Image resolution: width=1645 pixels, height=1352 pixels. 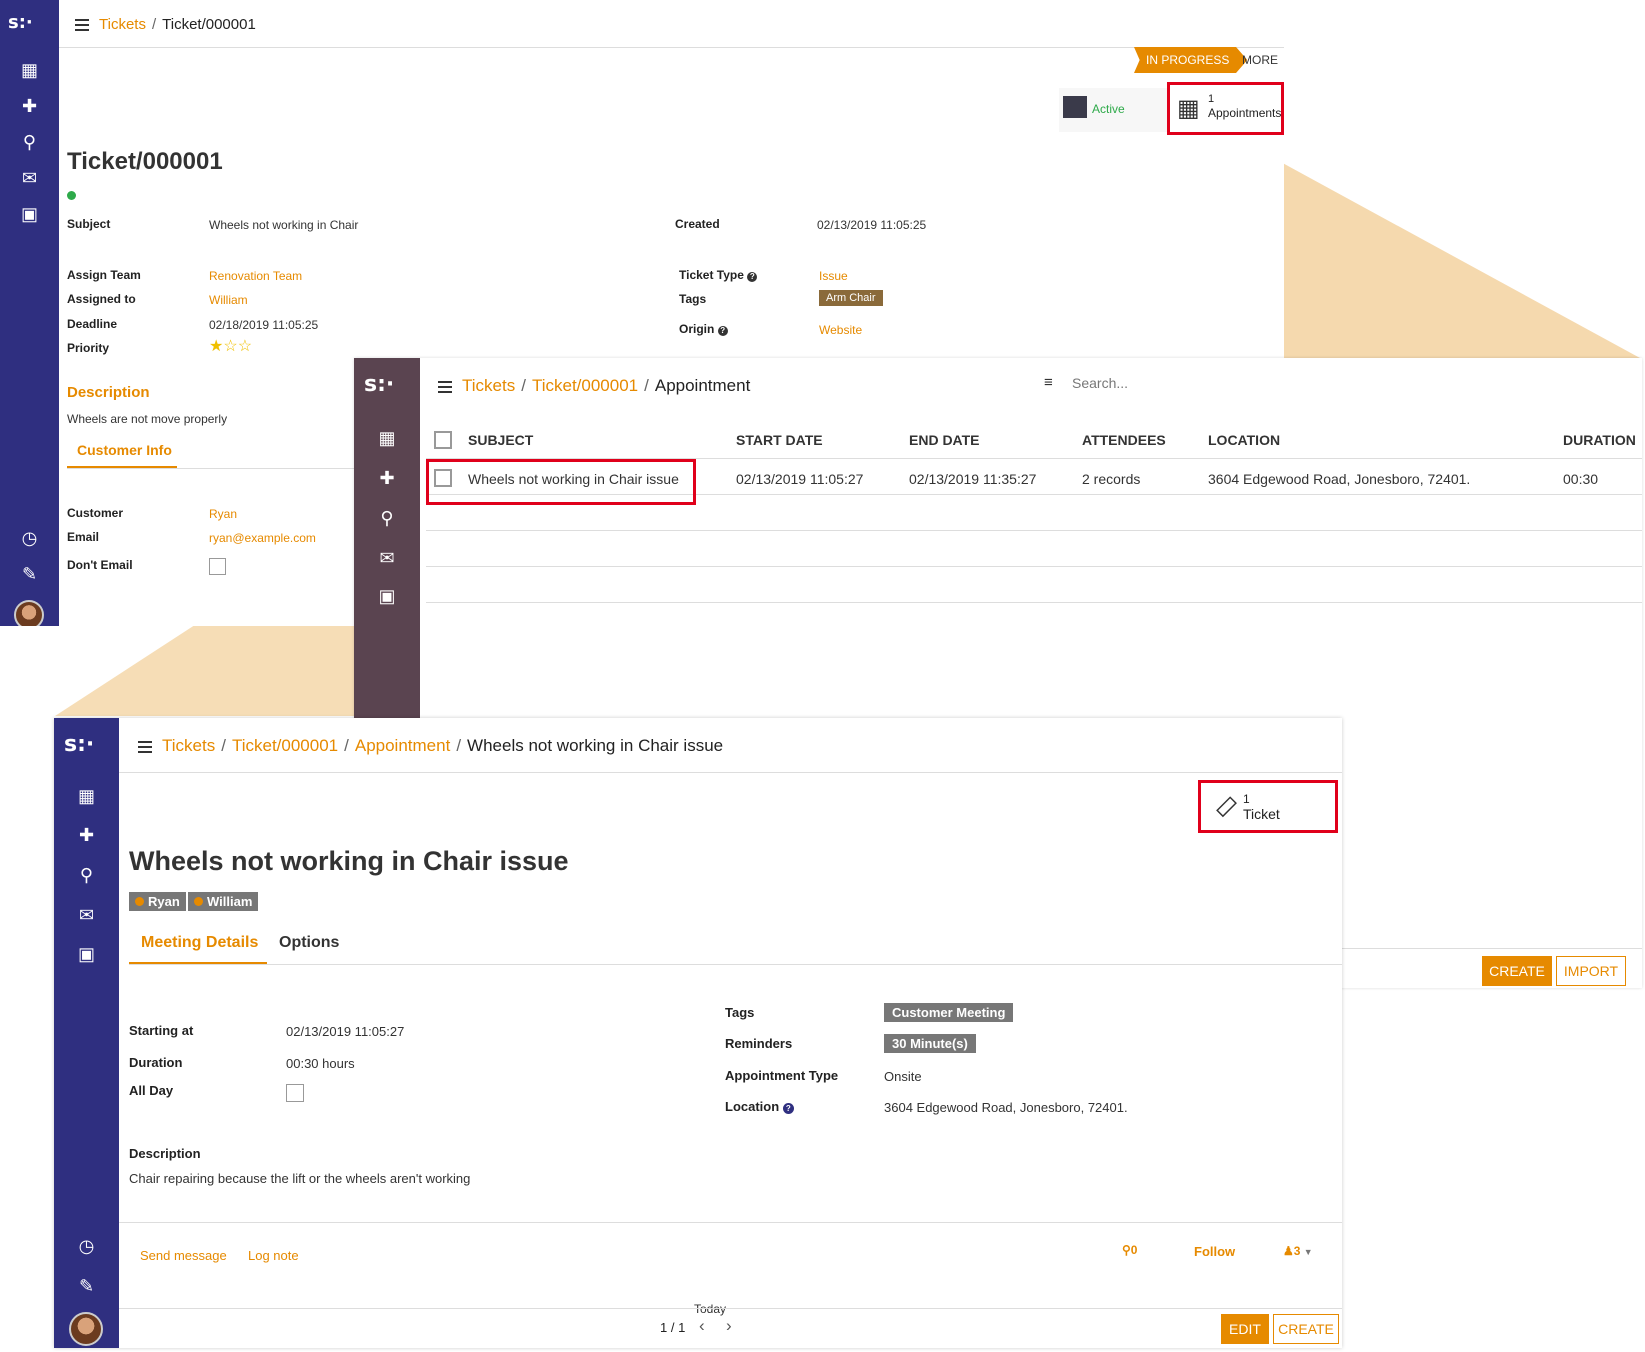 What do you see at coordinates (702, 1326) in the screenshot?
I see `pager-prev-icon: ‹` at bounding box center [702, 1326].